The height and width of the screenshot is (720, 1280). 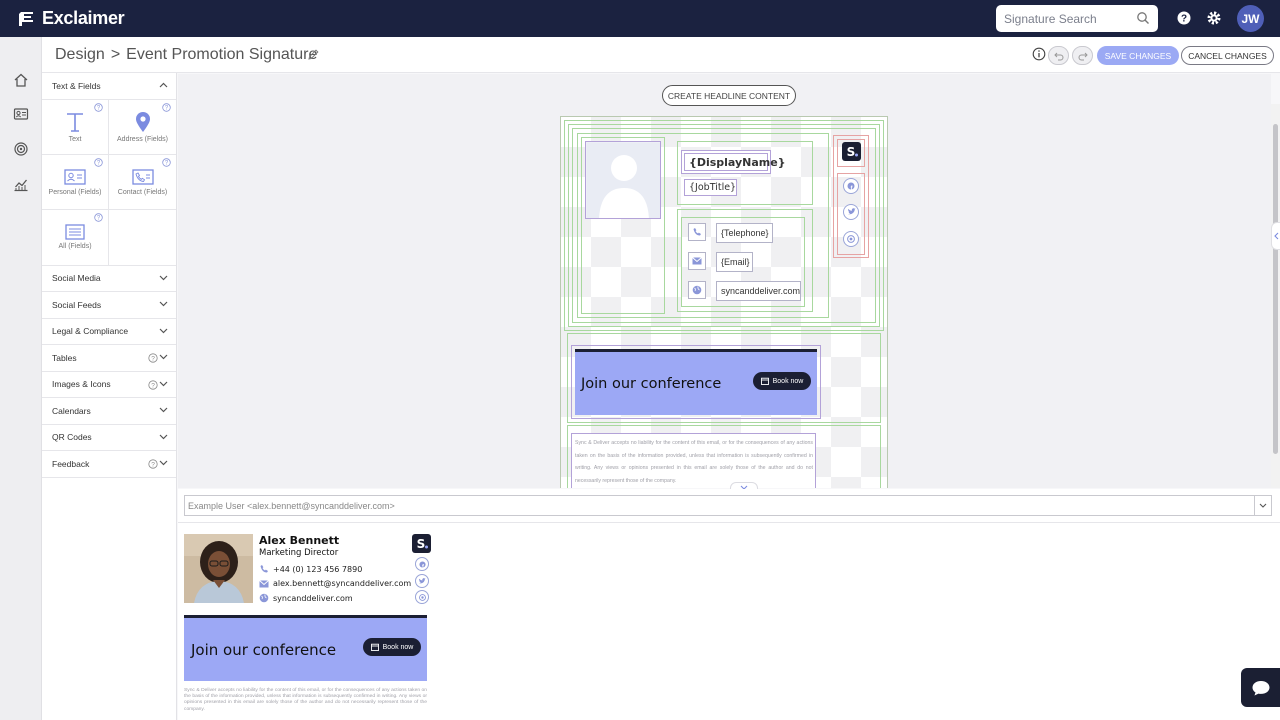 I want to click on search-input, so click(x=1066, y=18).